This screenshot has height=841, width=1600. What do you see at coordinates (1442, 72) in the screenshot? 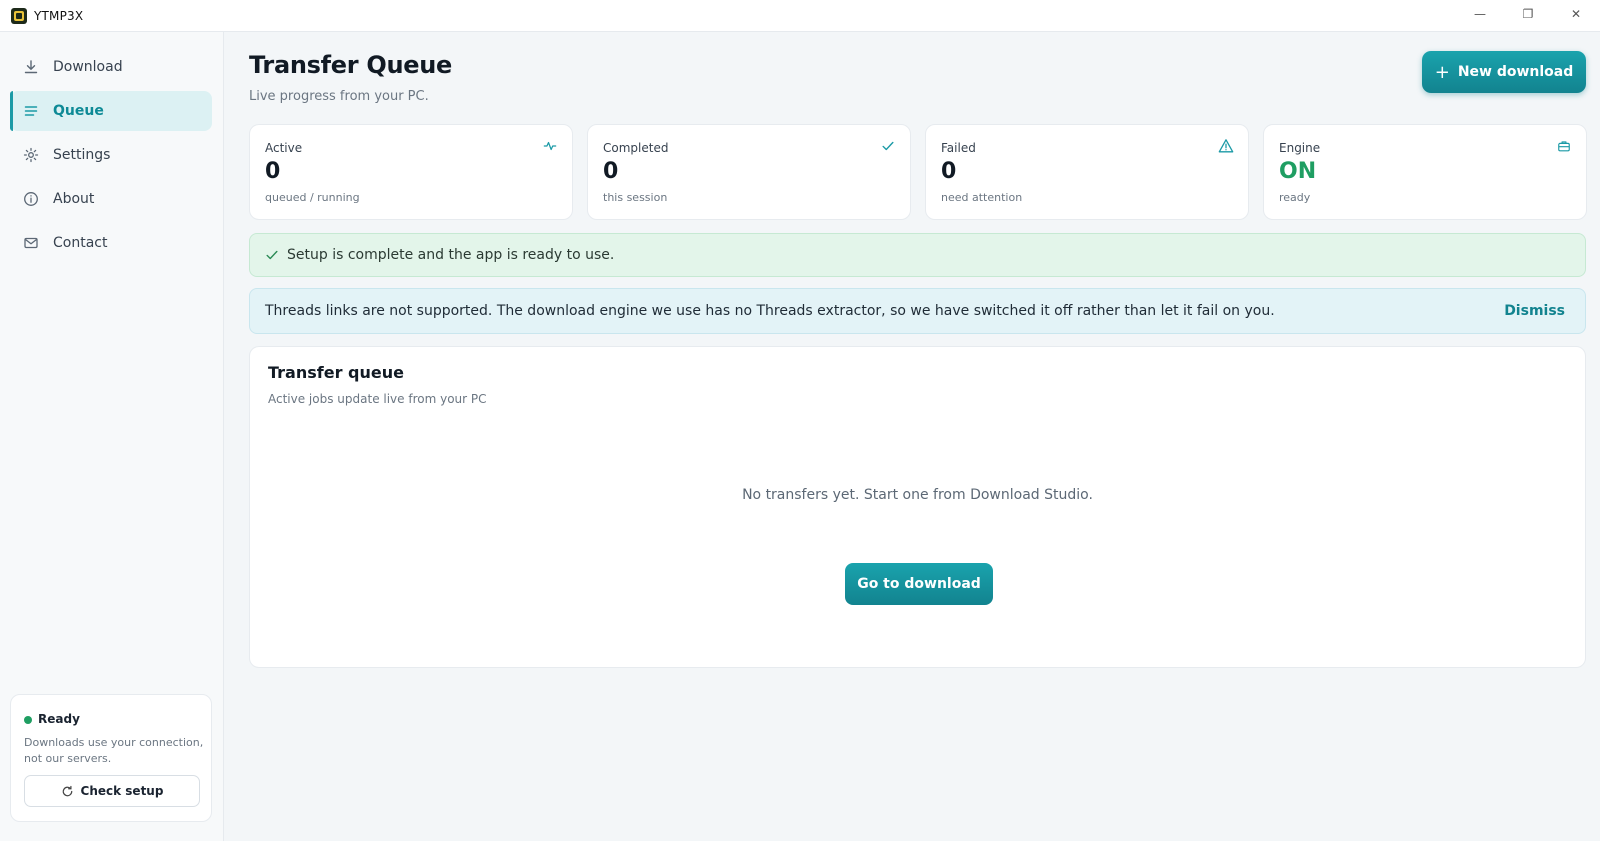
I see `plus-icon: +` at bounding box center [1442, 72].